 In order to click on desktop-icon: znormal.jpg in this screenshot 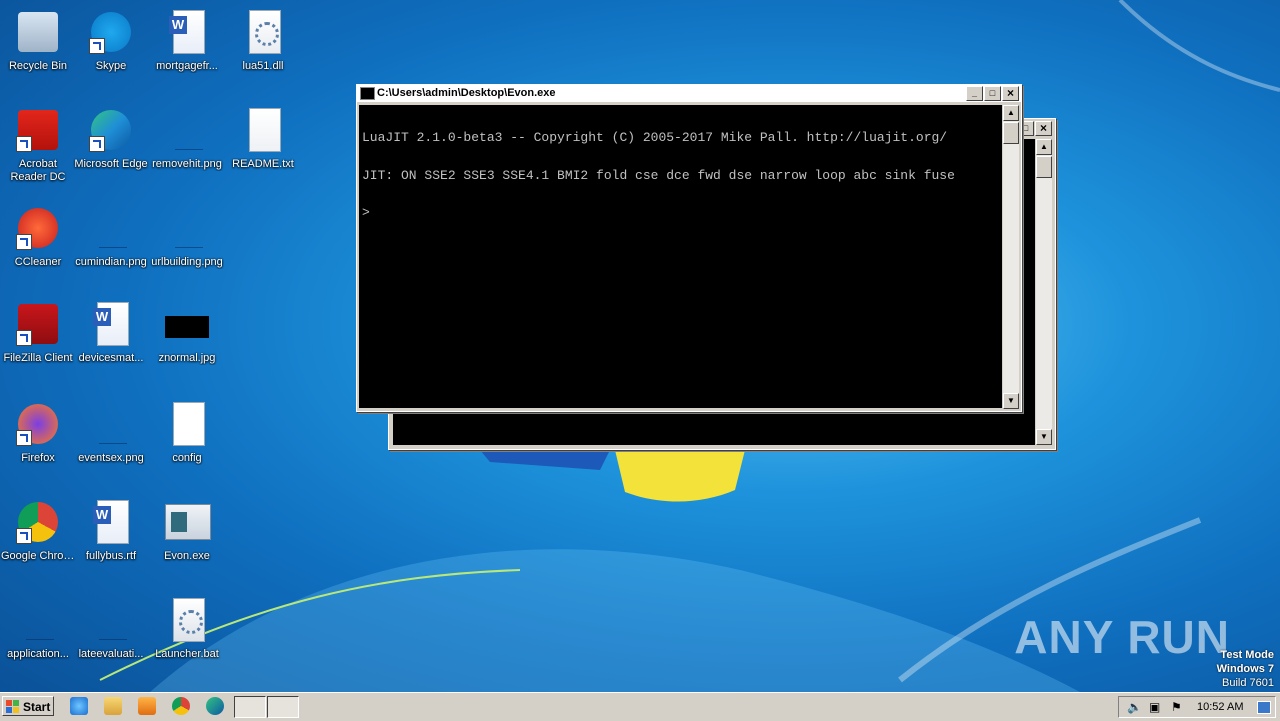, I will do `click(187, 332)`.